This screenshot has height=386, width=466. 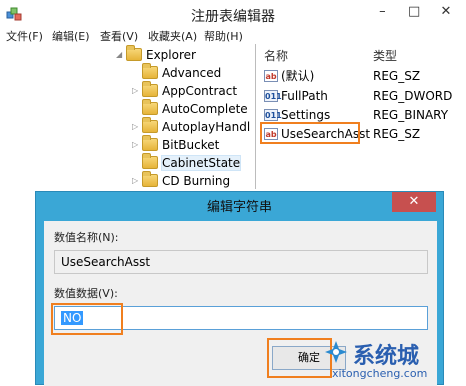 I want to click on value-row-default: ab (默认) REG_SZ, so click(x=362, y=76).